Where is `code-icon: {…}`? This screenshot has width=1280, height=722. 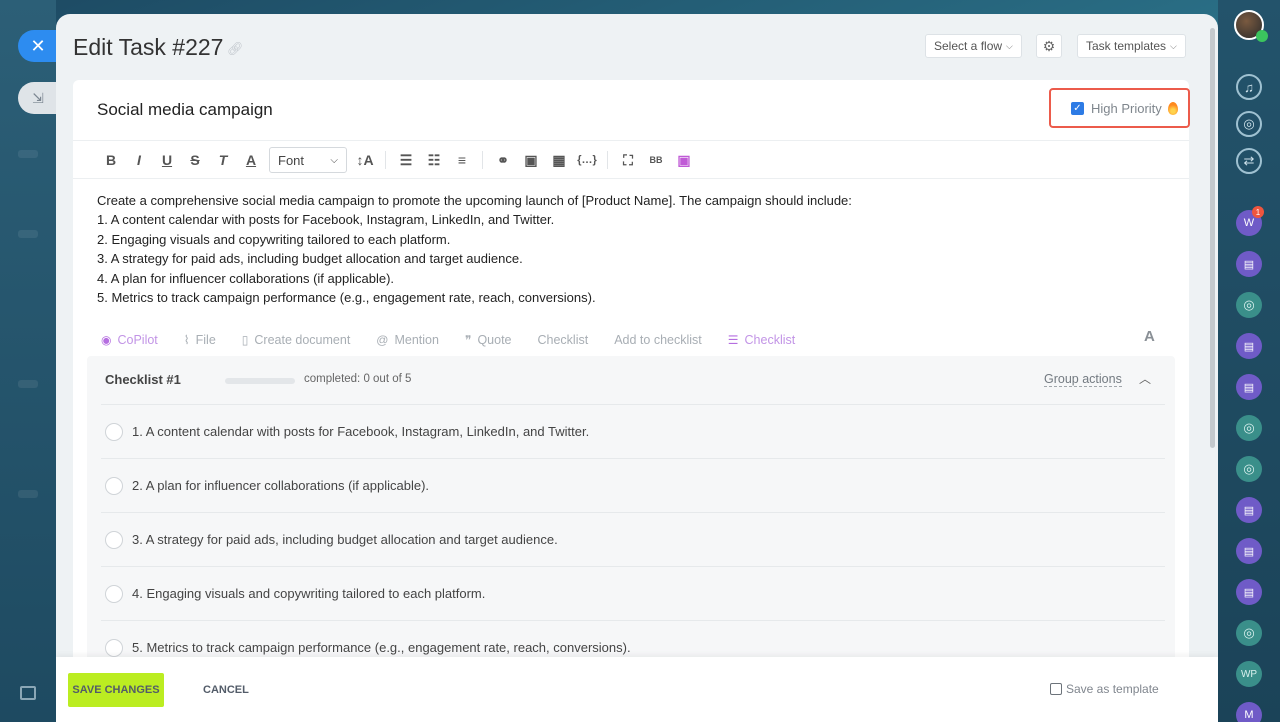
code-icon: {…} is located at coordinates (587, 160).